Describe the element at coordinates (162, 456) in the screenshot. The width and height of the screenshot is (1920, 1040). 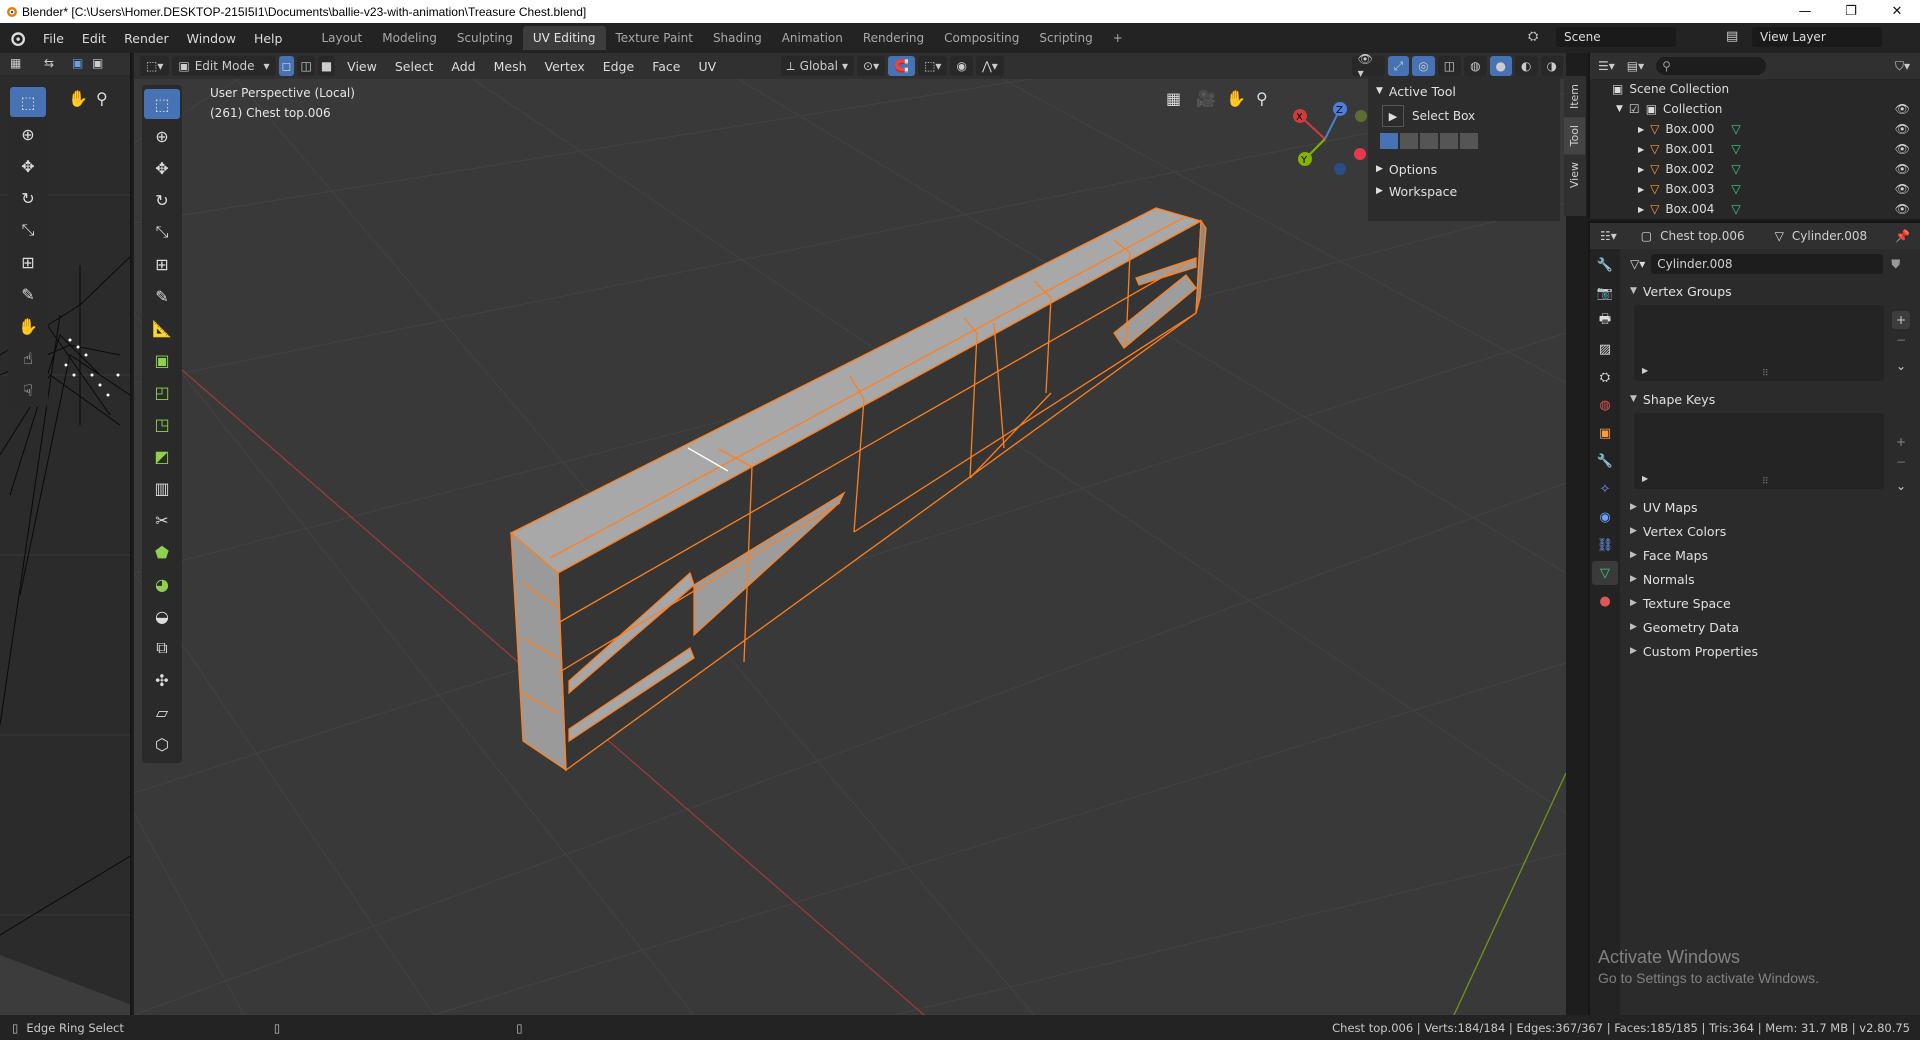
I see `bevel-icon: ◩` at that location.